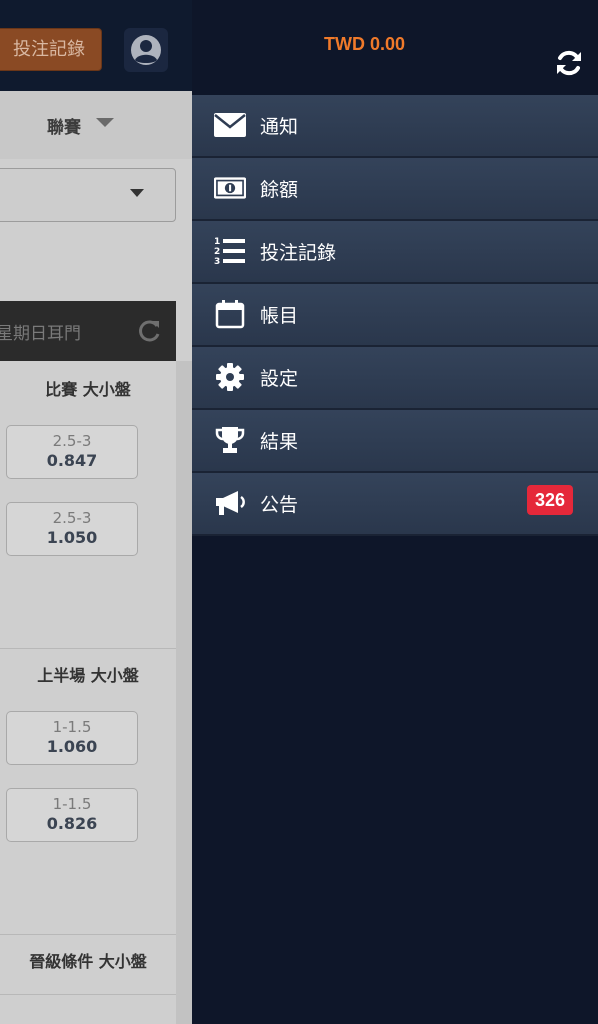  Describe the element at coordinates (72, 823) in the screenshot. I see `odds-value: 0.826` at that location.